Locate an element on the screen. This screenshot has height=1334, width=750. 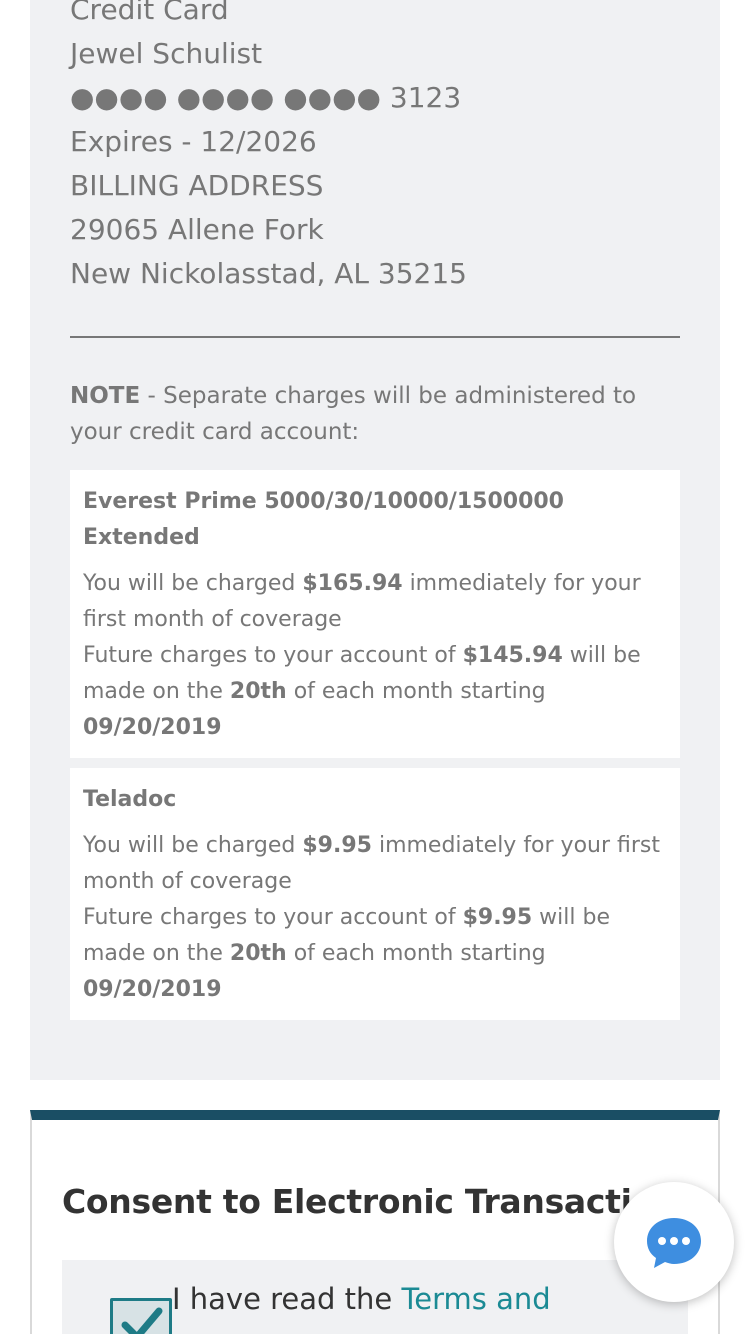
cardholder-name: Jewel Schulist is located at coordinates (166, 53).